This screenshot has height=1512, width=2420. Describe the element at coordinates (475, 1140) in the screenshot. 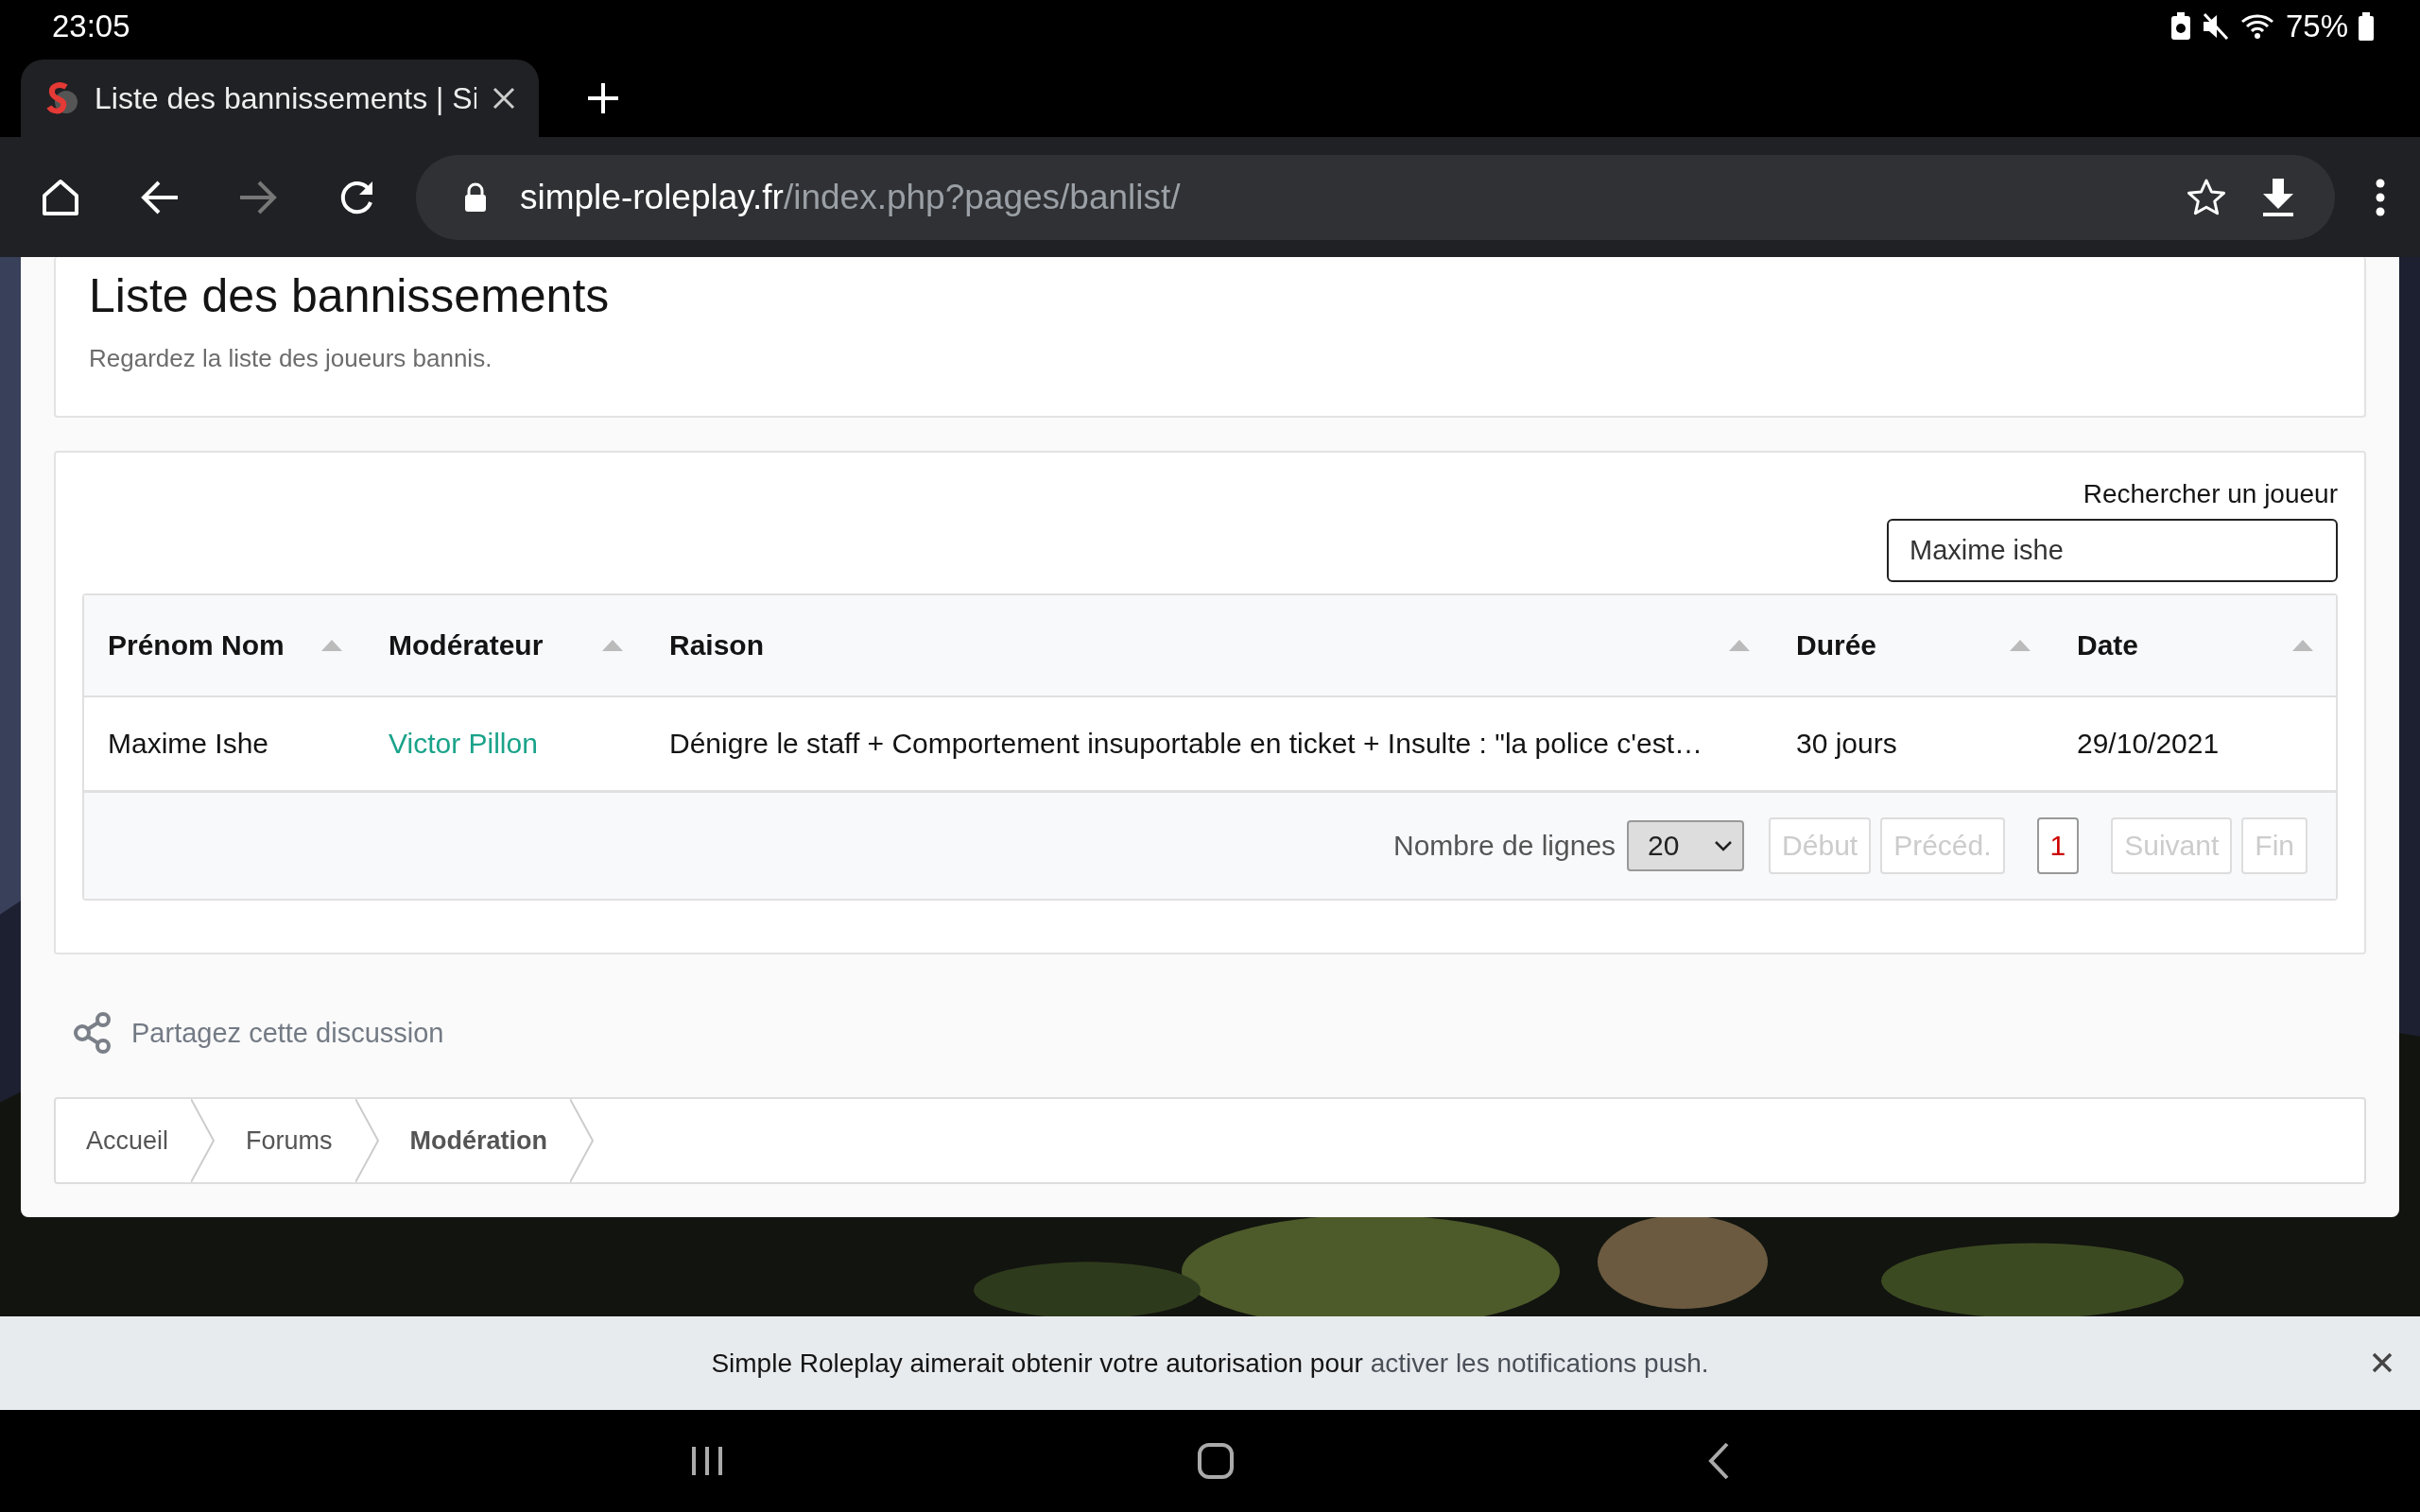

I see `breadcrumb-link: Modération` at that location.